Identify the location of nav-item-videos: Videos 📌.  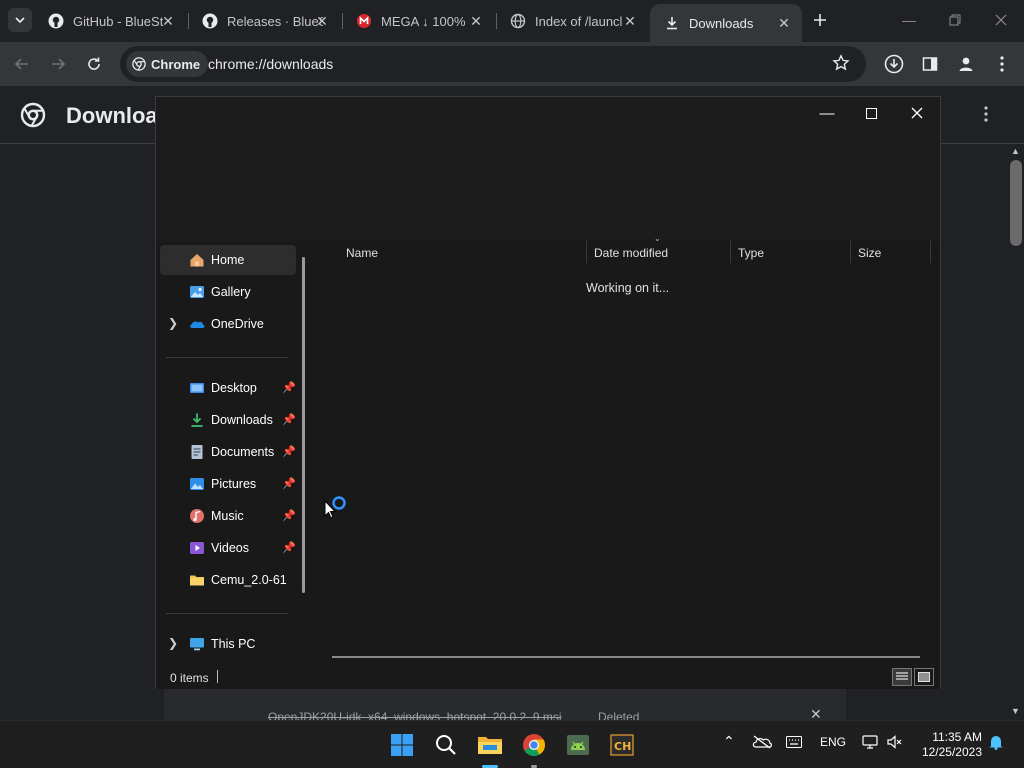
(228, 548).